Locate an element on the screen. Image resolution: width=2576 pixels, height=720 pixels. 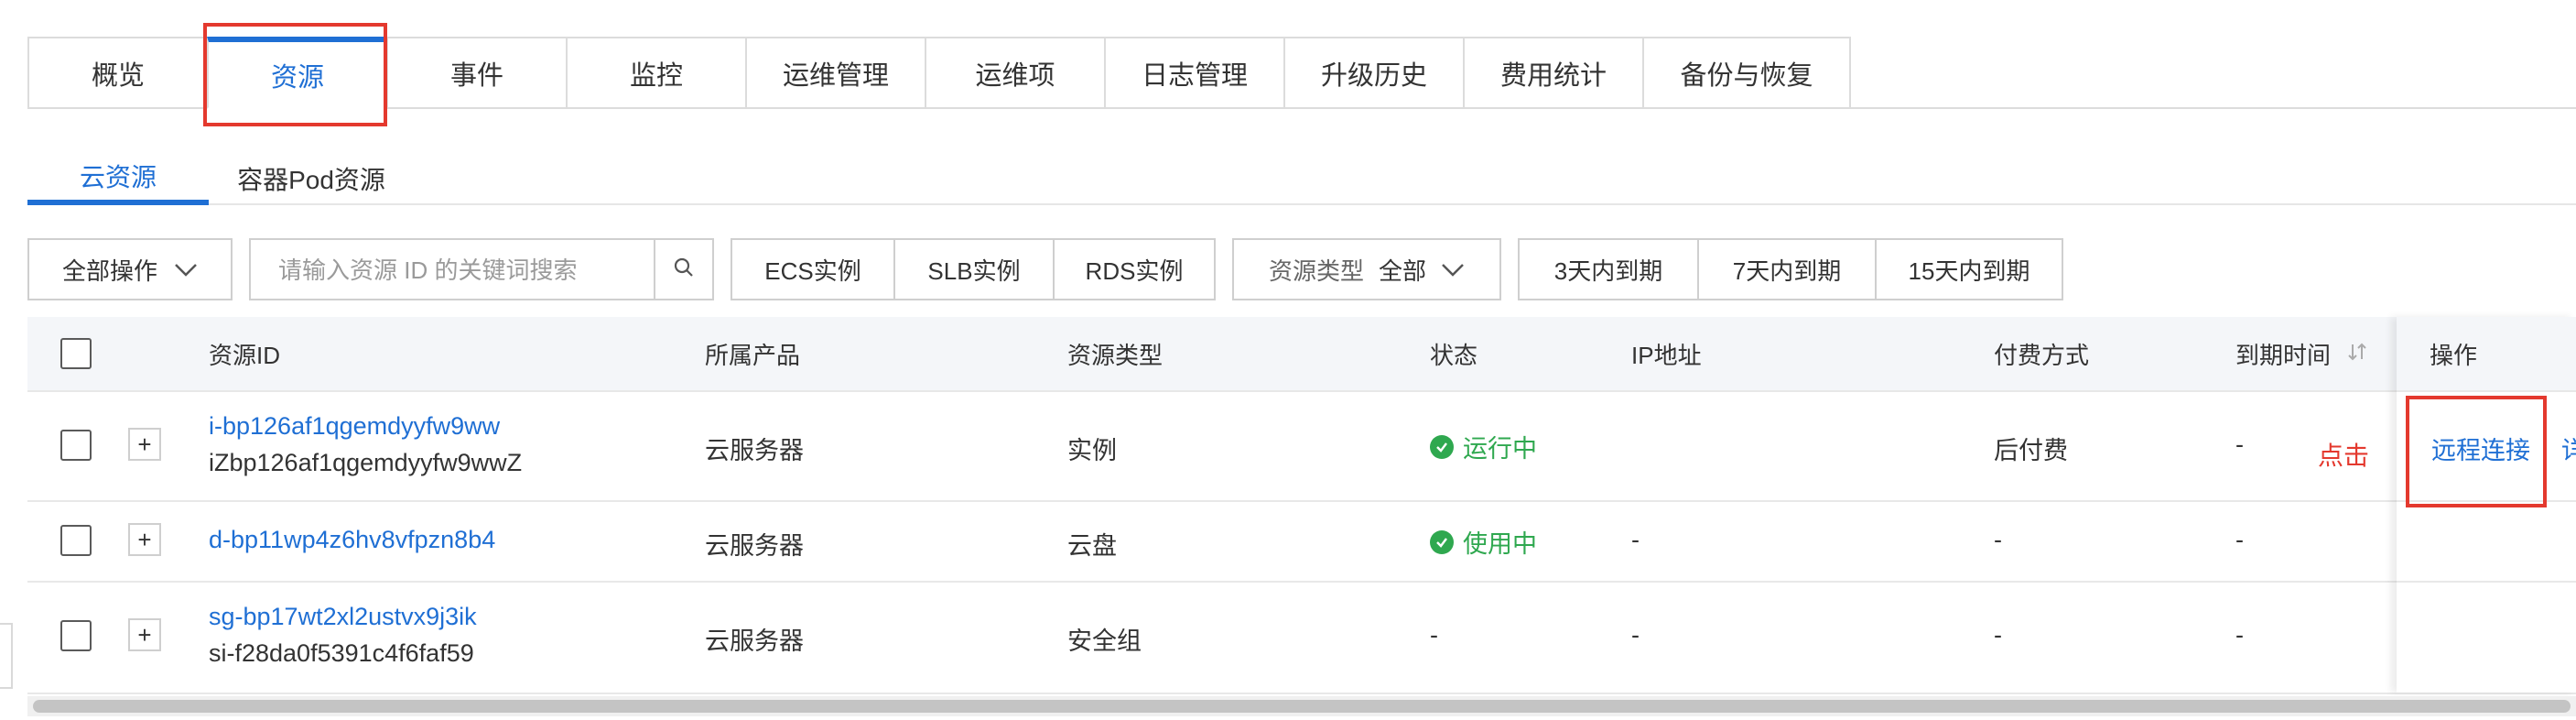
status-cell: - is located at coordinates (1434, 635).